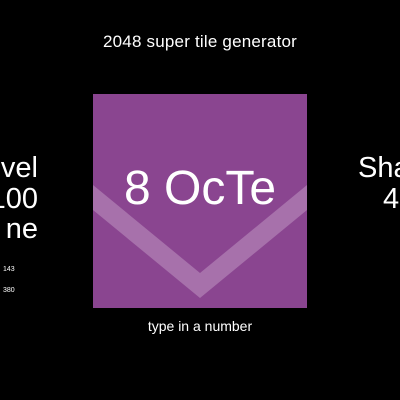 This screenshot has height=400, width=400. I want to click on left-panel-level-label: Level, so click(19, 168).